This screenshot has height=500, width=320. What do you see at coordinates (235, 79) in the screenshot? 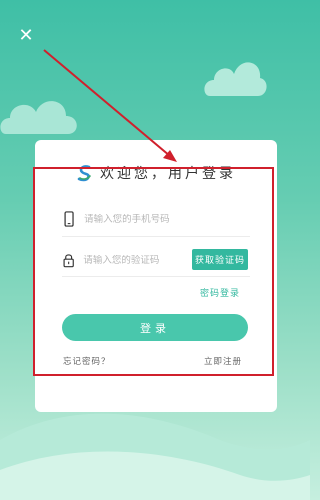
I see `cloud-decoration-right` at bounding box center [235, 79].